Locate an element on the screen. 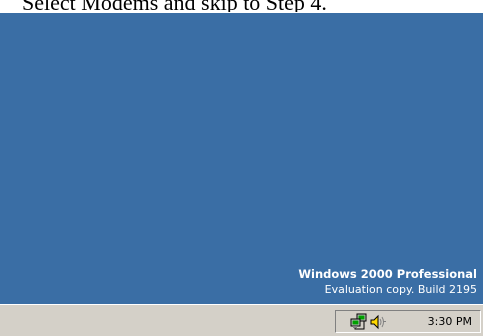 The width and height of the screenshot is (483, 336). instruction-caption: Select Modems and skip to Step 4. is located at coordinates (174, 6).